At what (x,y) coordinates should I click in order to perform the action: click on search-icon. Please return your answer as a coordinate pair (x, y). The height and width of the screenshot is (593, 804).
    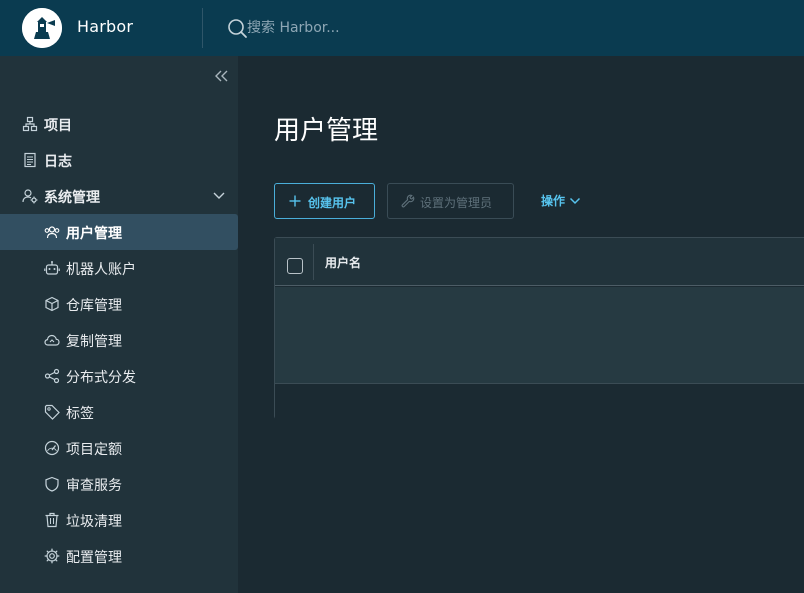
    Looking at the image, I should click on (237, 28).